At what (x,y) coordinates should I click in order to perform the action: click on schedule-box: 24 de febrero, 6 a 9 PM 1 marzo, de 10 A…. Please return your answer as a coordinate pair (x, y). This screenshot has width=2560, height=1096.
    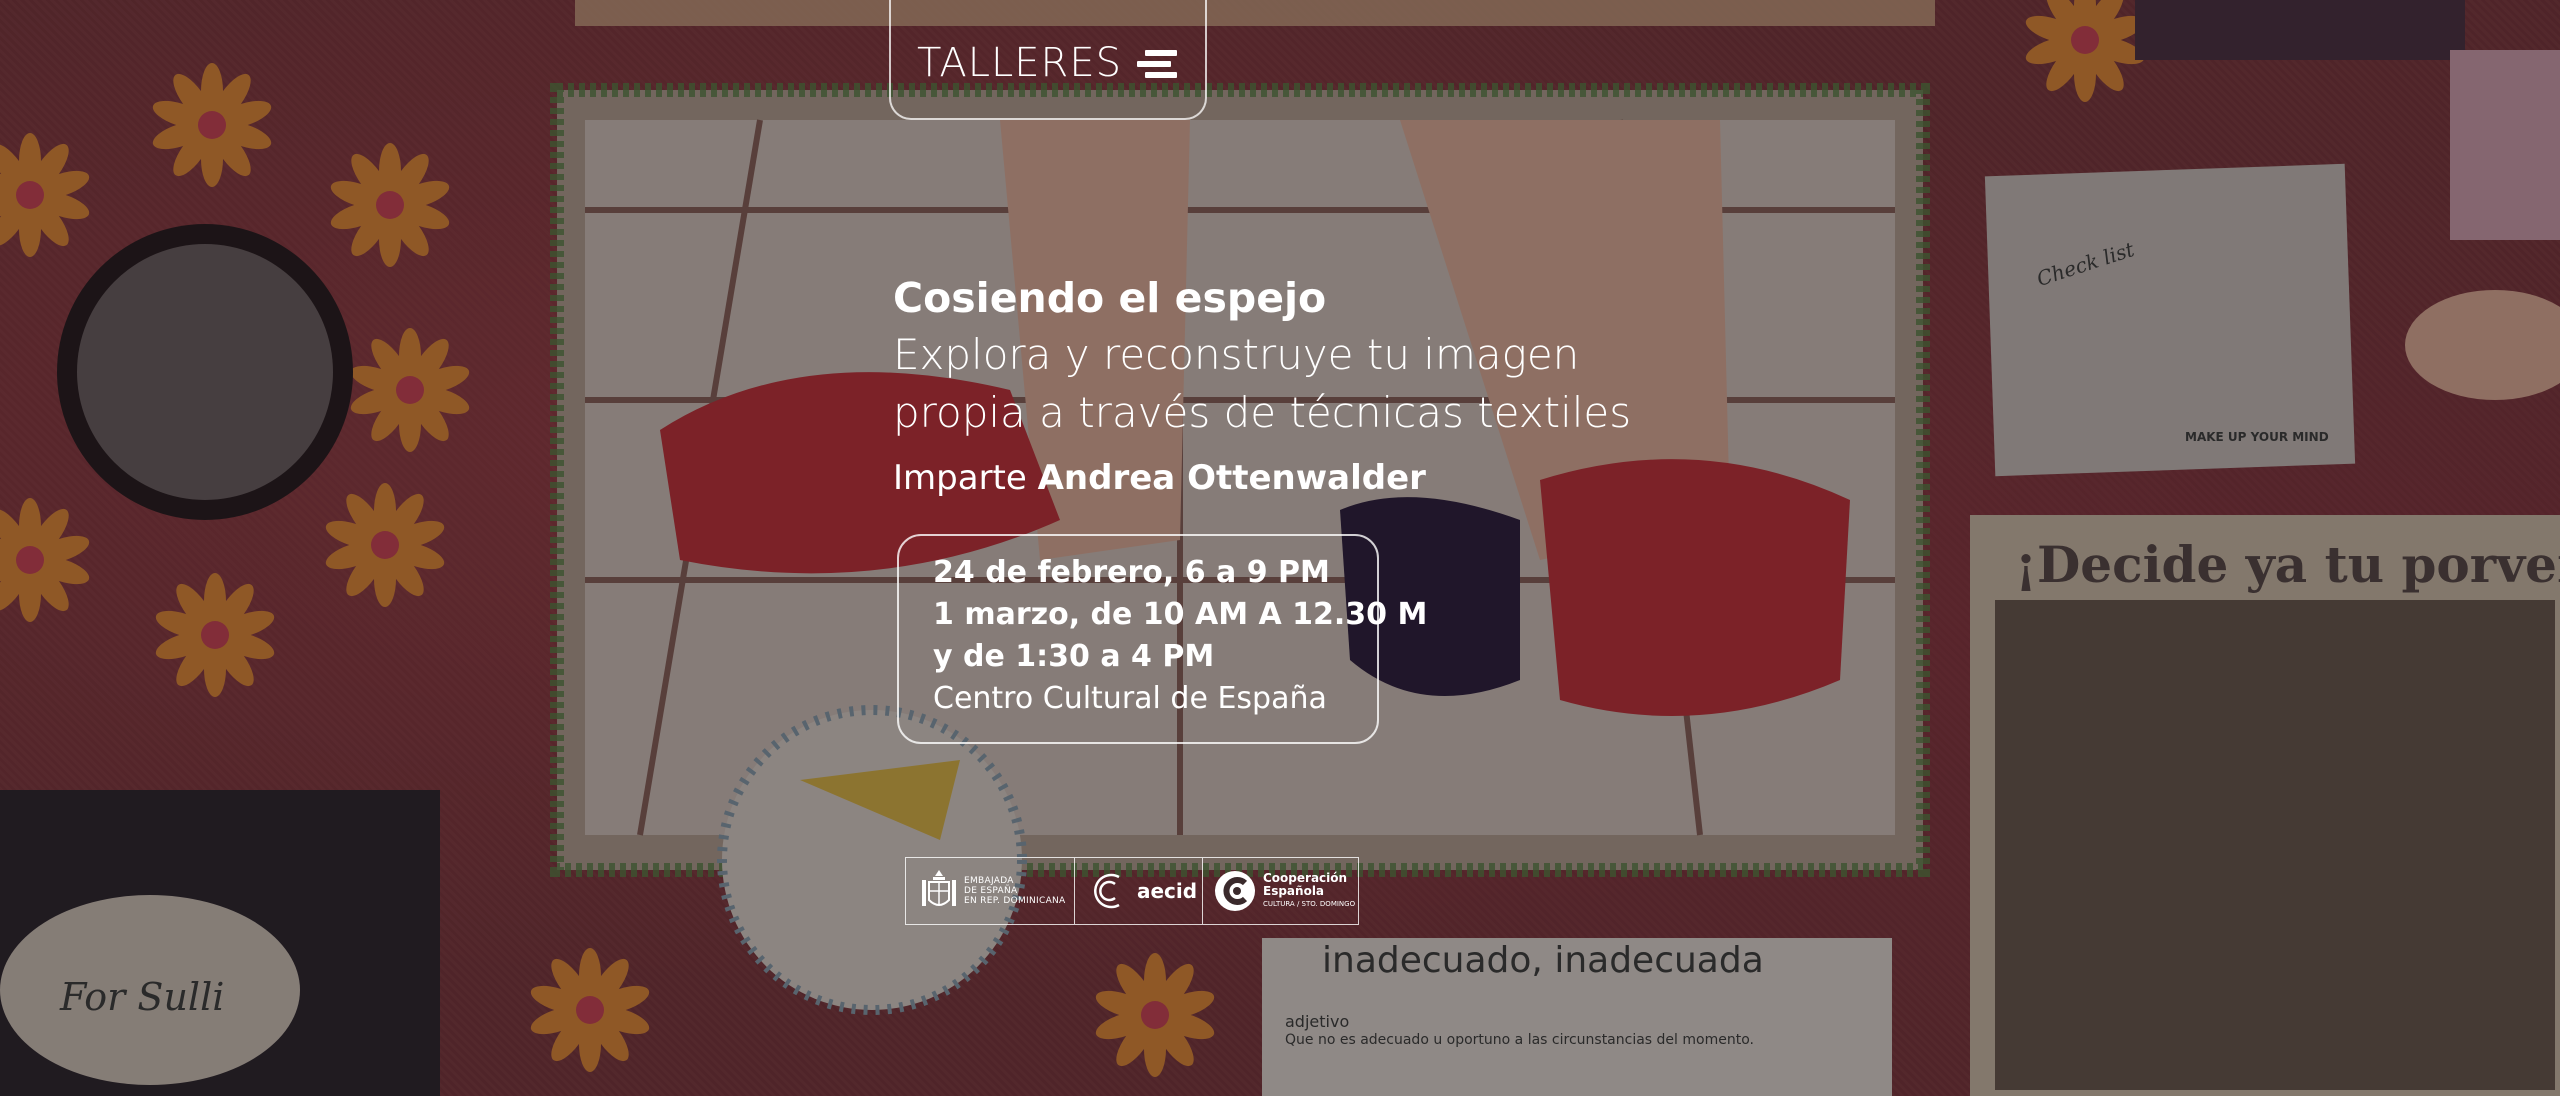
    Looking at the image, I should click on (1162, 639).